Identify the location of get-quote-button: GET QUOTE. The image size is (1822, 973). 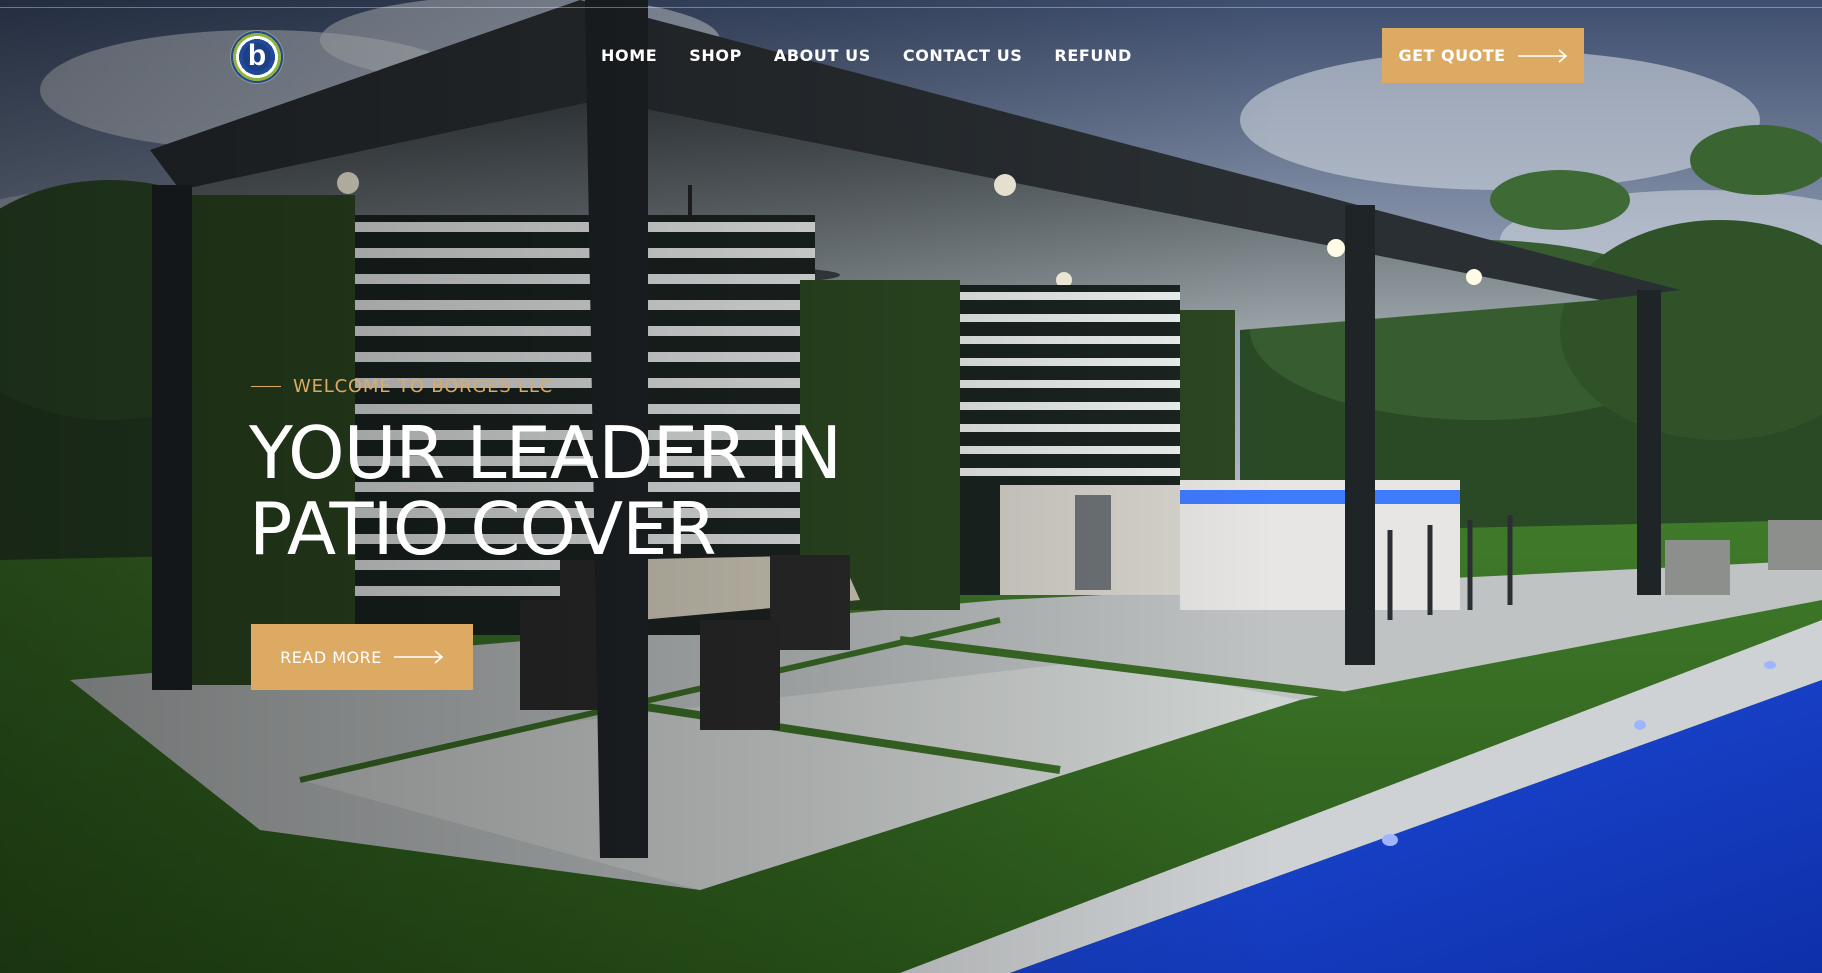
(1483, 55).